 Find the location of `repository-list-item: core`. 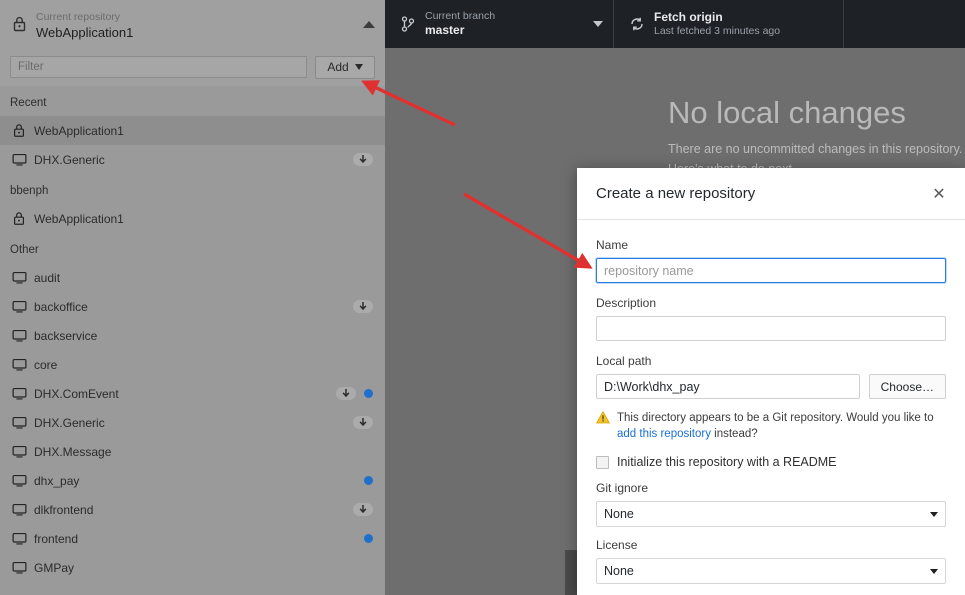

repository-list-item: core is located at coordinates (192, 364).